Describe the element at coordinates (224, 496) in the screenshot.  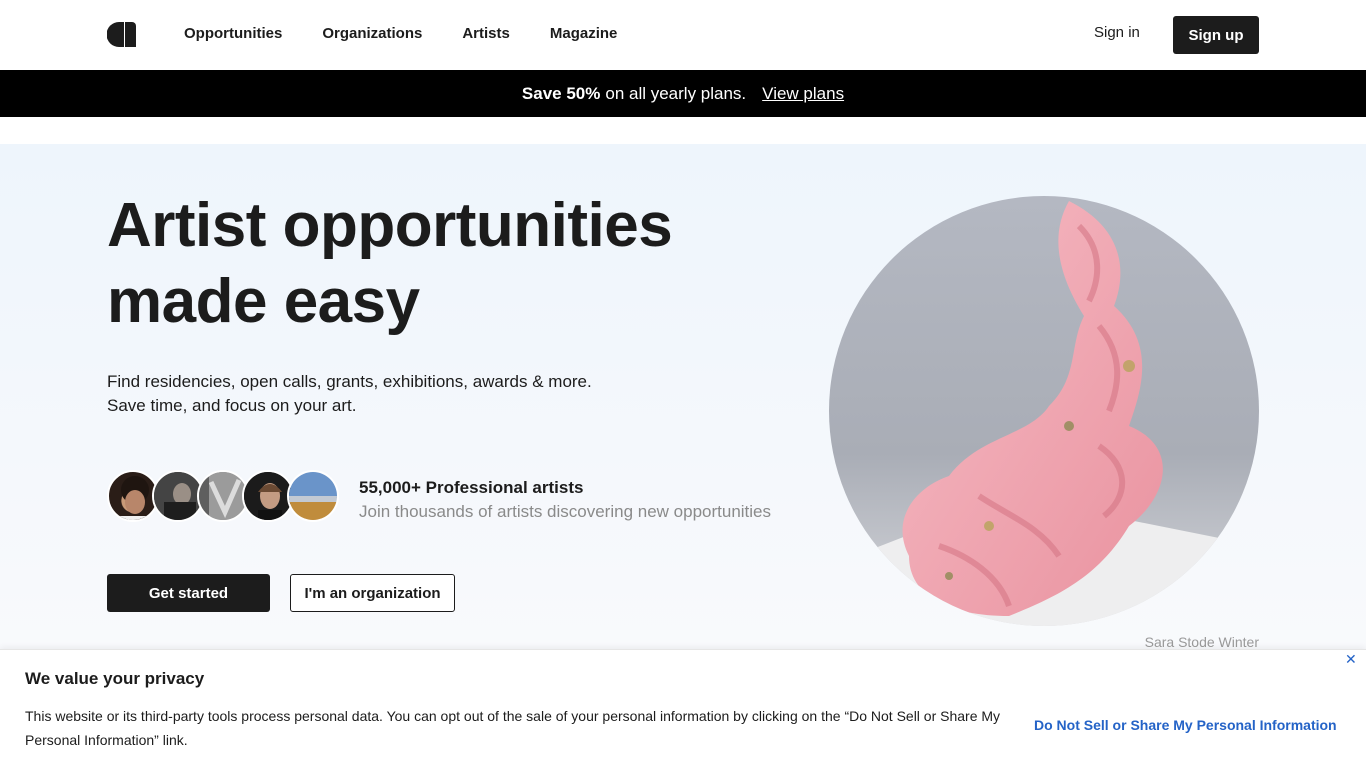
I see `artist-avatars` at that location.